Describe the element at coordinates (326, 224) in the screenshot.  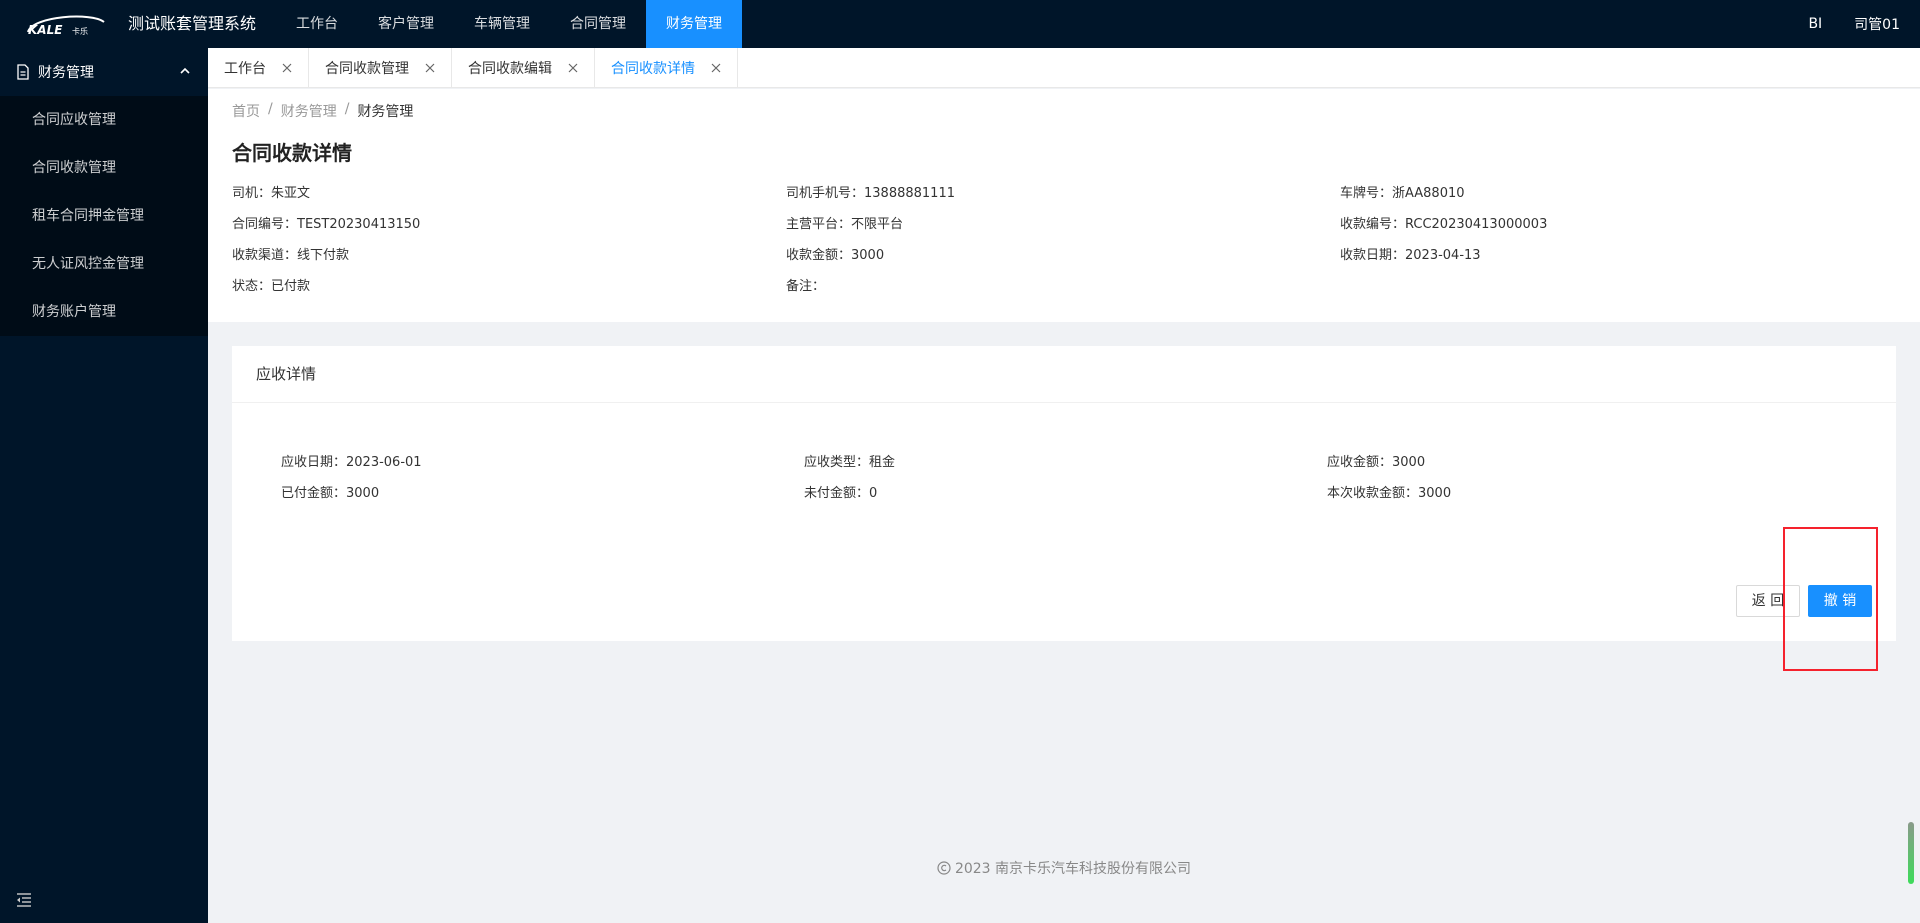
I see `info-contract-no: 合同编号：TEST20230413150` at that location.